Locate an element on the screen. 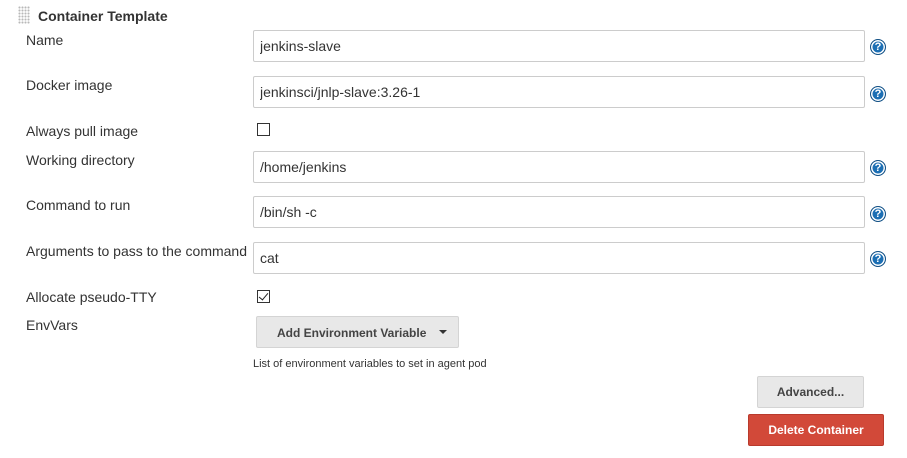  working-directory-input is located at coordinates (559, 167).